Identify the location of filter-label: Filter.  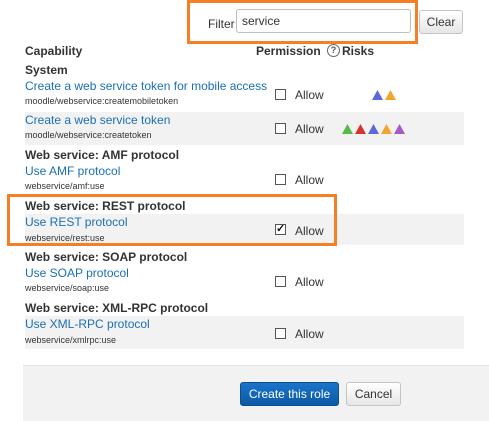
(221, 24).